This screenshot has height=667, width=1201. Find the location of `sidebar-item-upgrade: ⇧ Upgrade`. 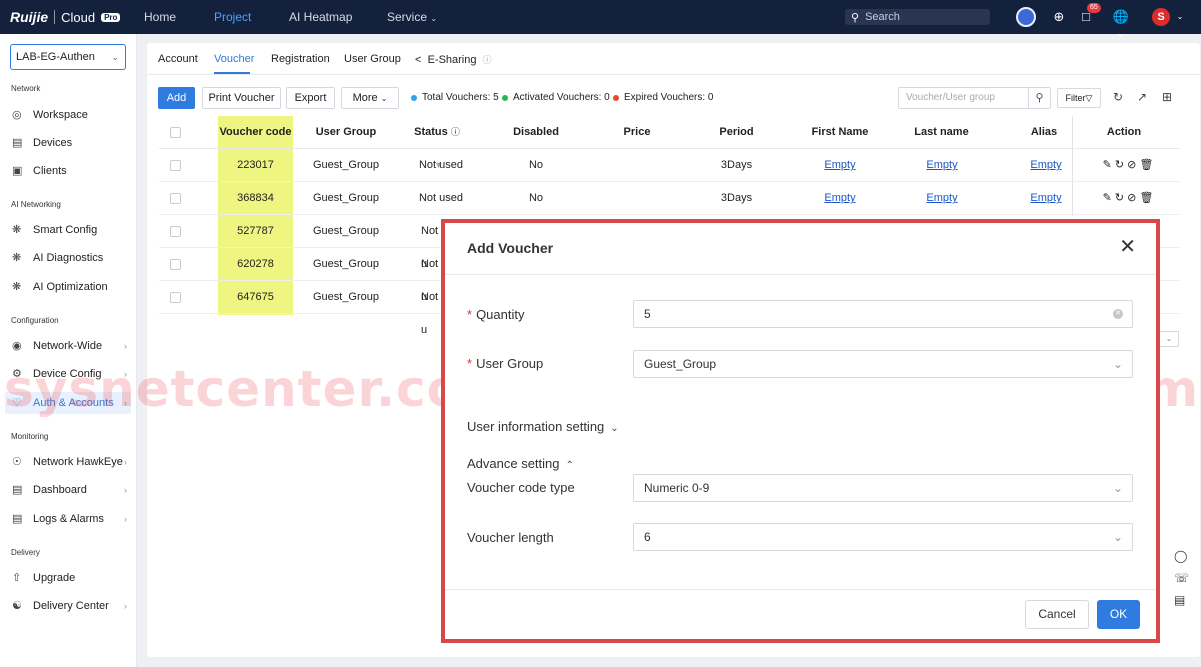

sidebar-item-upgrade: ⇧ Upgrade is located at coordinates (68, 578).